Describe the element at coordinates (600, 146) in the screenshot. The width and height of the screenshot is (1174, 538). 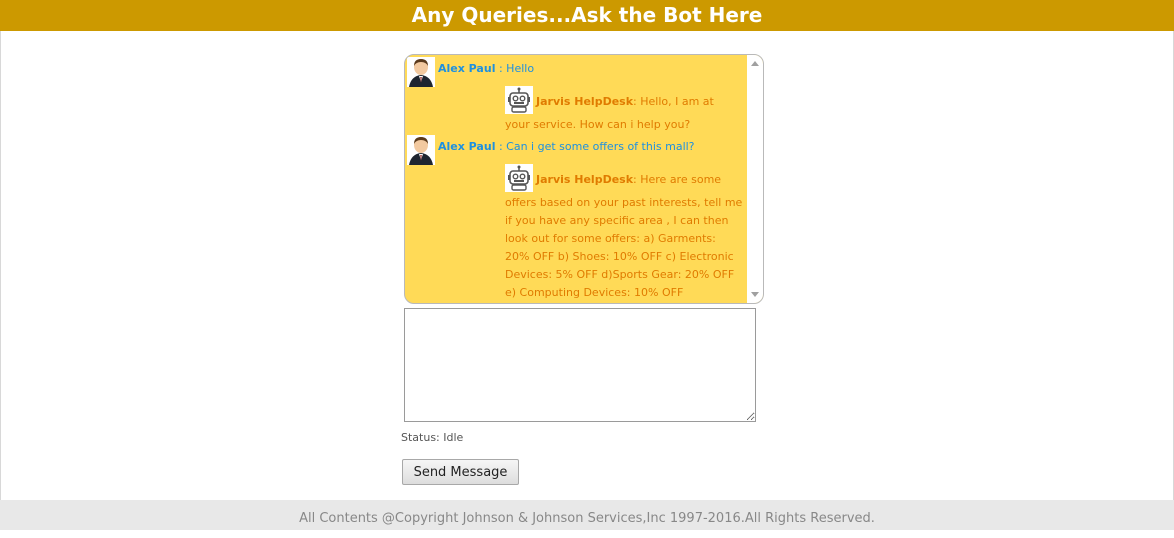
I see `message-text: Can i get some offers of this mall?` at that location.